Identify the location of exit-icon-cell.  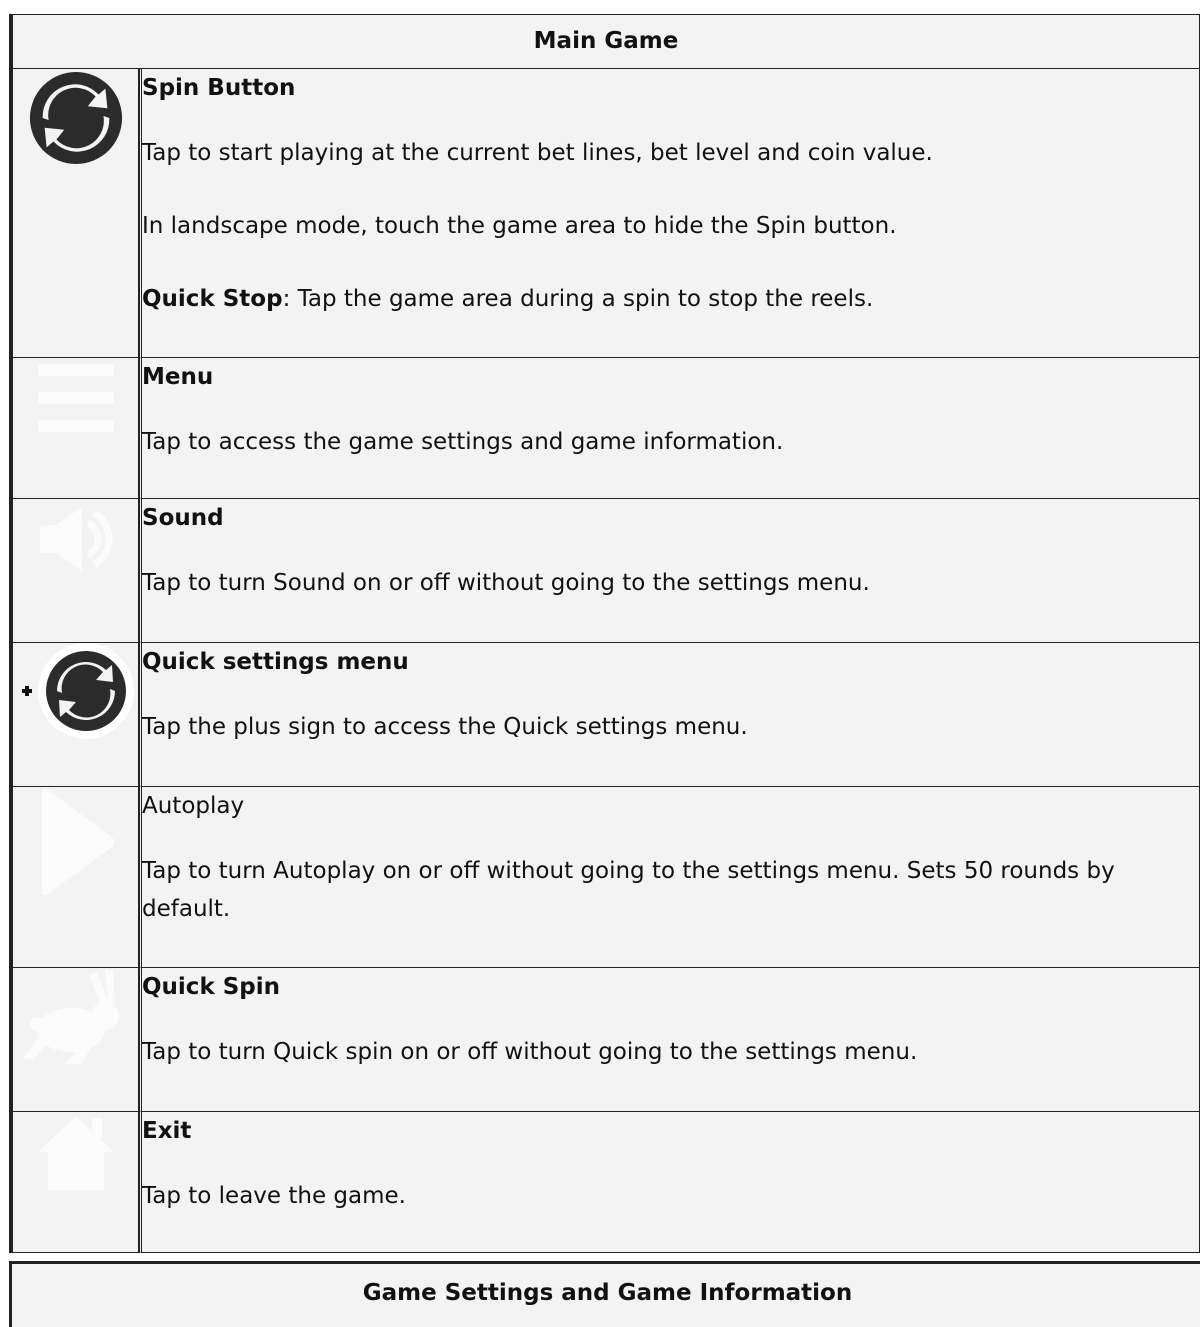
(74, 1182).